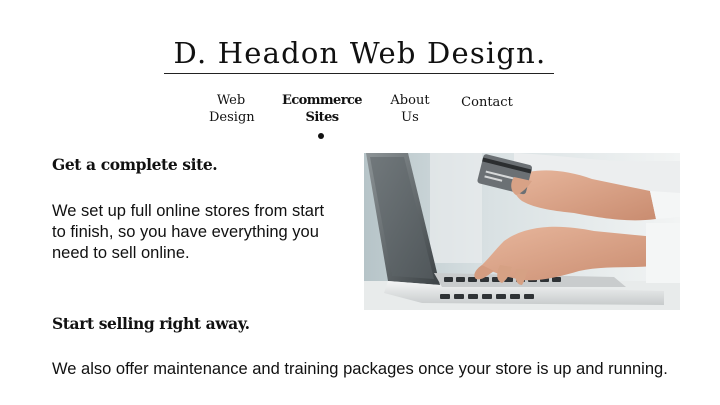 The height and width of the screenshot is (405, 720). I want to click on site-title: D. Headon Web Design., so click(360, 55).